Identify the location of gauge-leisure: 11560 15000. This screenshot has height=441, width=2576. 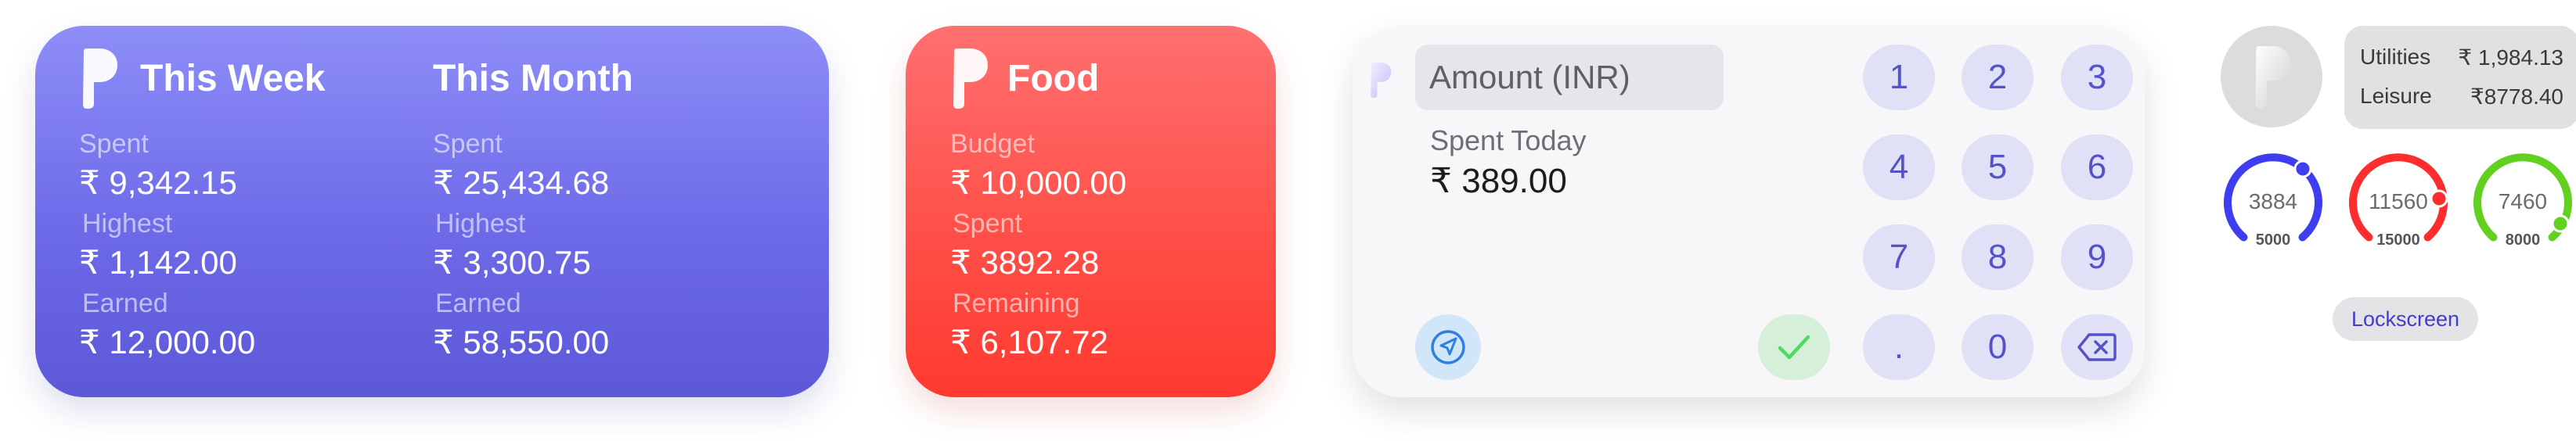
(2398, 203).